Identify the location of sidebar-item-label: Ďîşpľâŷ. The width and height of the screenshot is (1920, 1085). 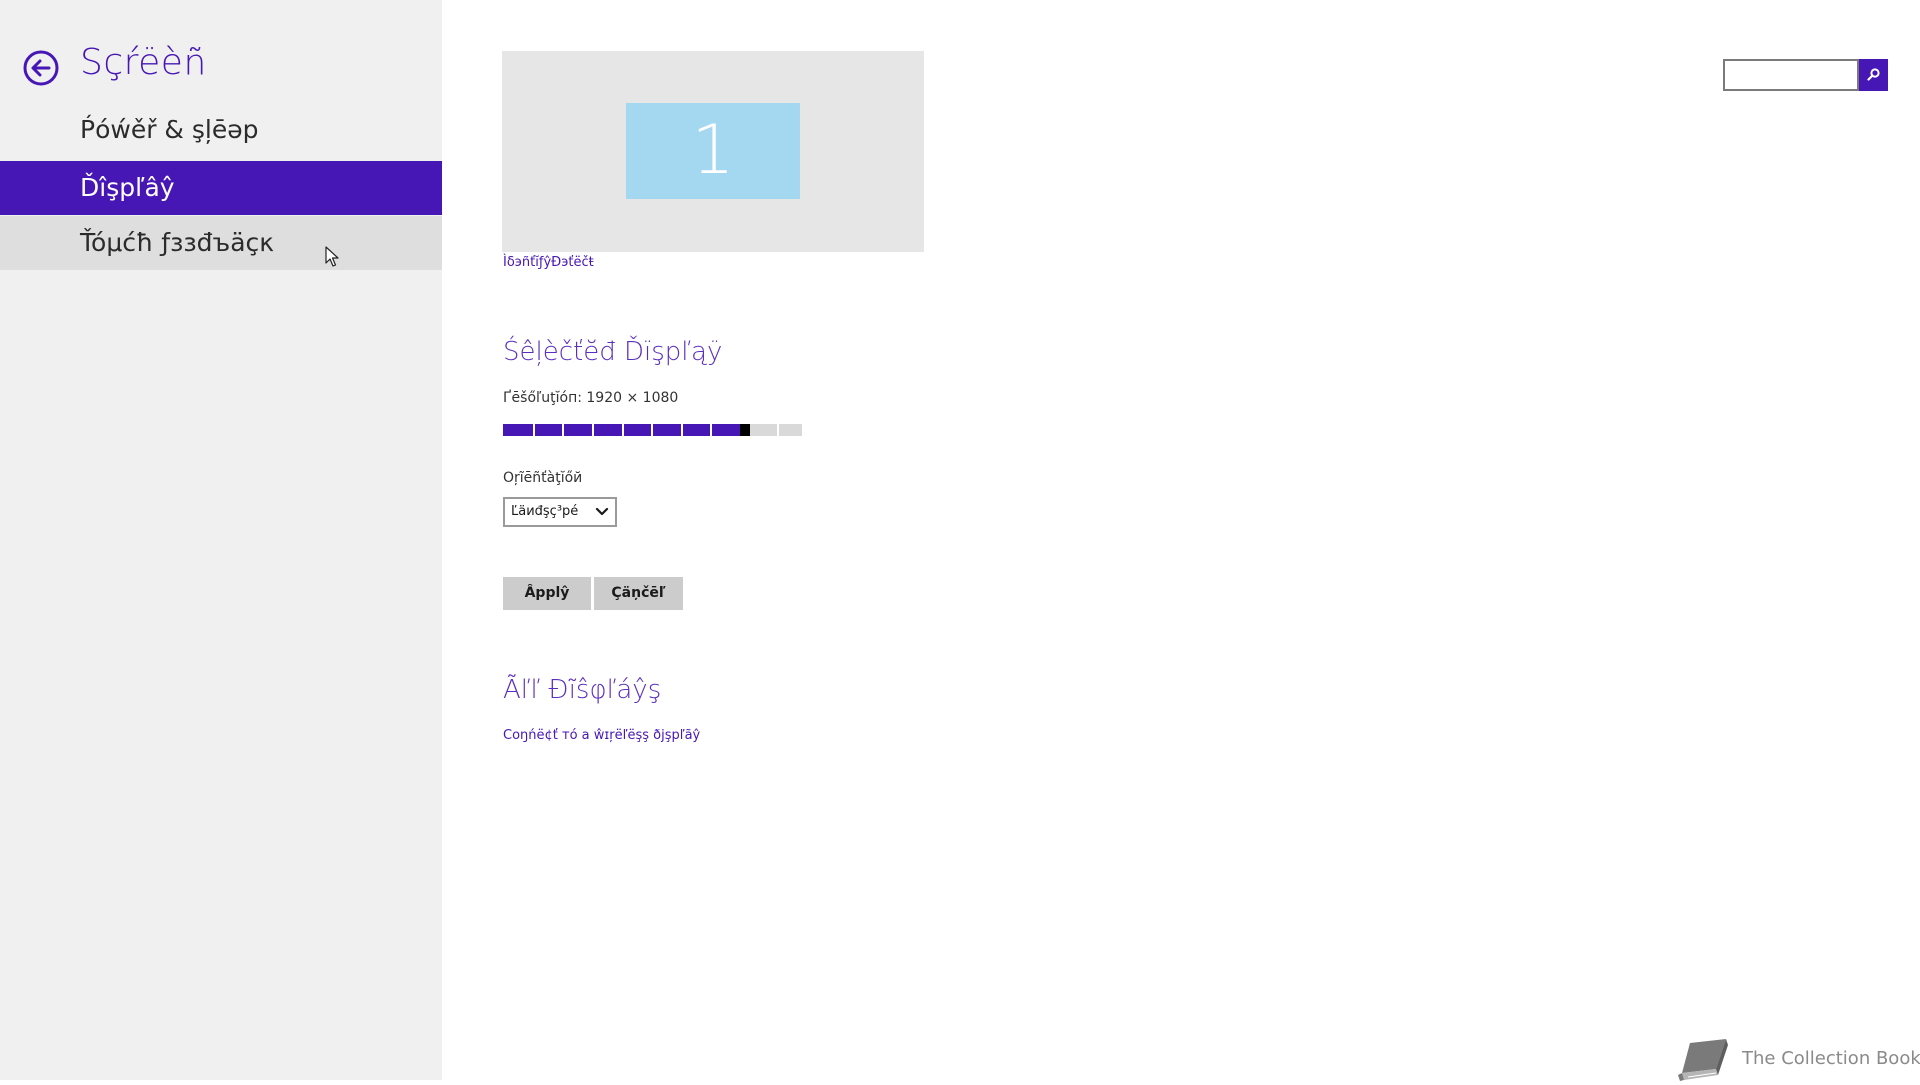
(127, 187).